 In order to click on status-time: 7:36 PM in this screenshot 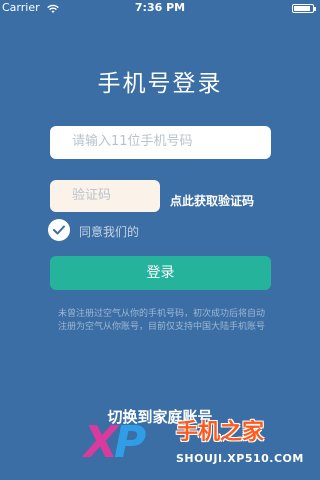, I will do `click(160, 7)`.